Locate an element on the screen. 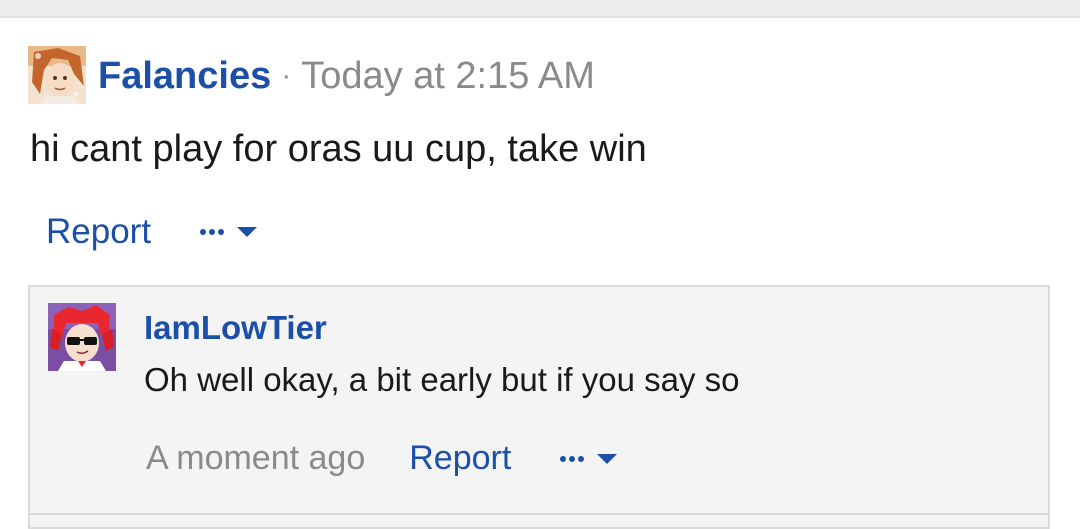 The image size is (1080, 529). post-more-menu is located at coordinates (229, 232).